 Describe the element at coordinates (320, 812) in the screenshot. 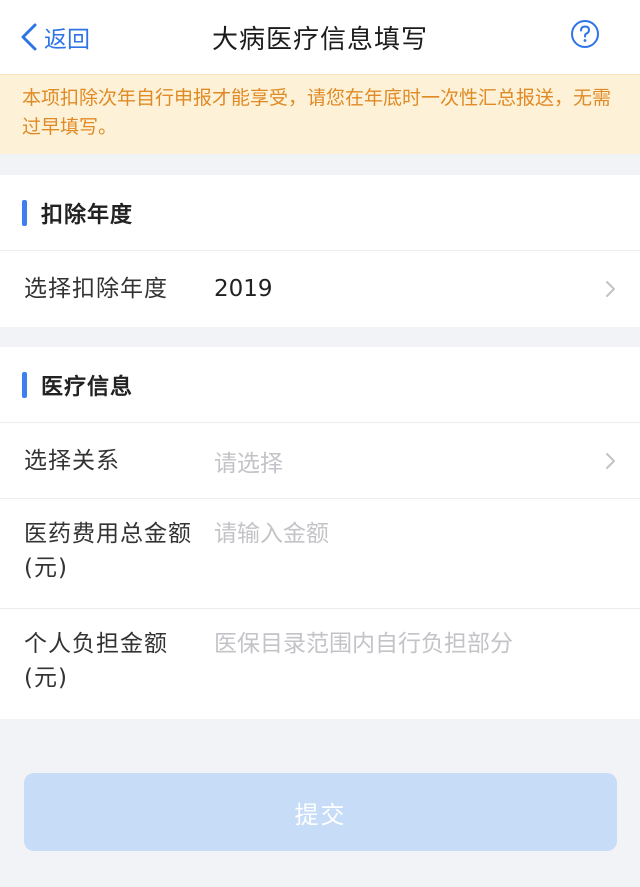

I see `submit-button: 提交` at that location.